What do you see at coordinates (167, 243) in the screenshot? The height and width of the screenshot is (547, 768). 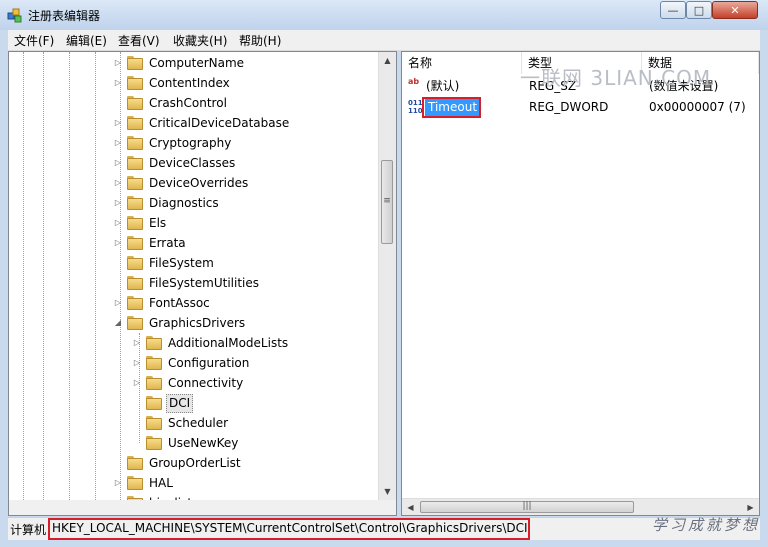 I see `tree-item-label: Errata` at bounding box center [167, 243].